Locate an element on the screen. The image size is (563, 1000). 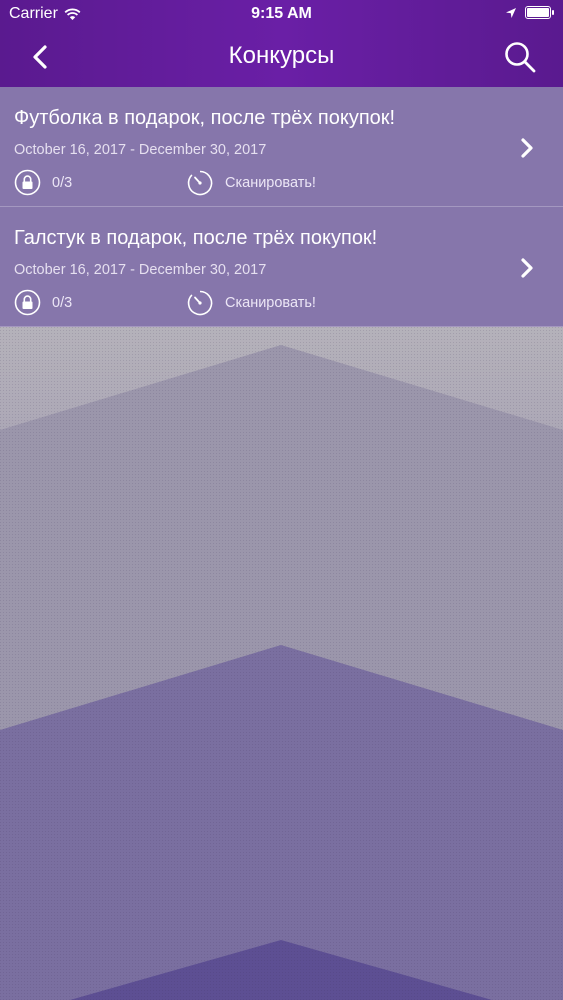
location-arrow-icon is located at coordinates (511, 12).